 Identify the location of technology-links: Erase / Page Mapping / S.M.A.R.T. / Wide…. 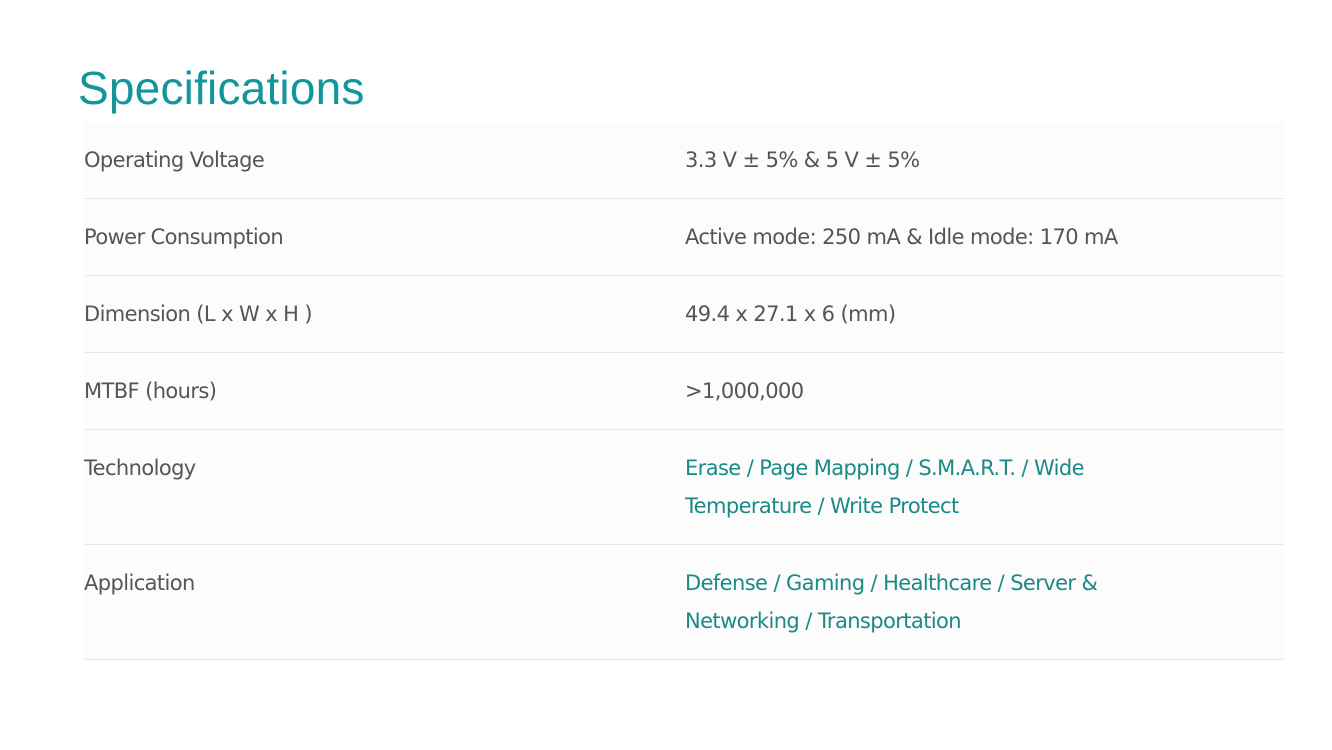
(984, 487).